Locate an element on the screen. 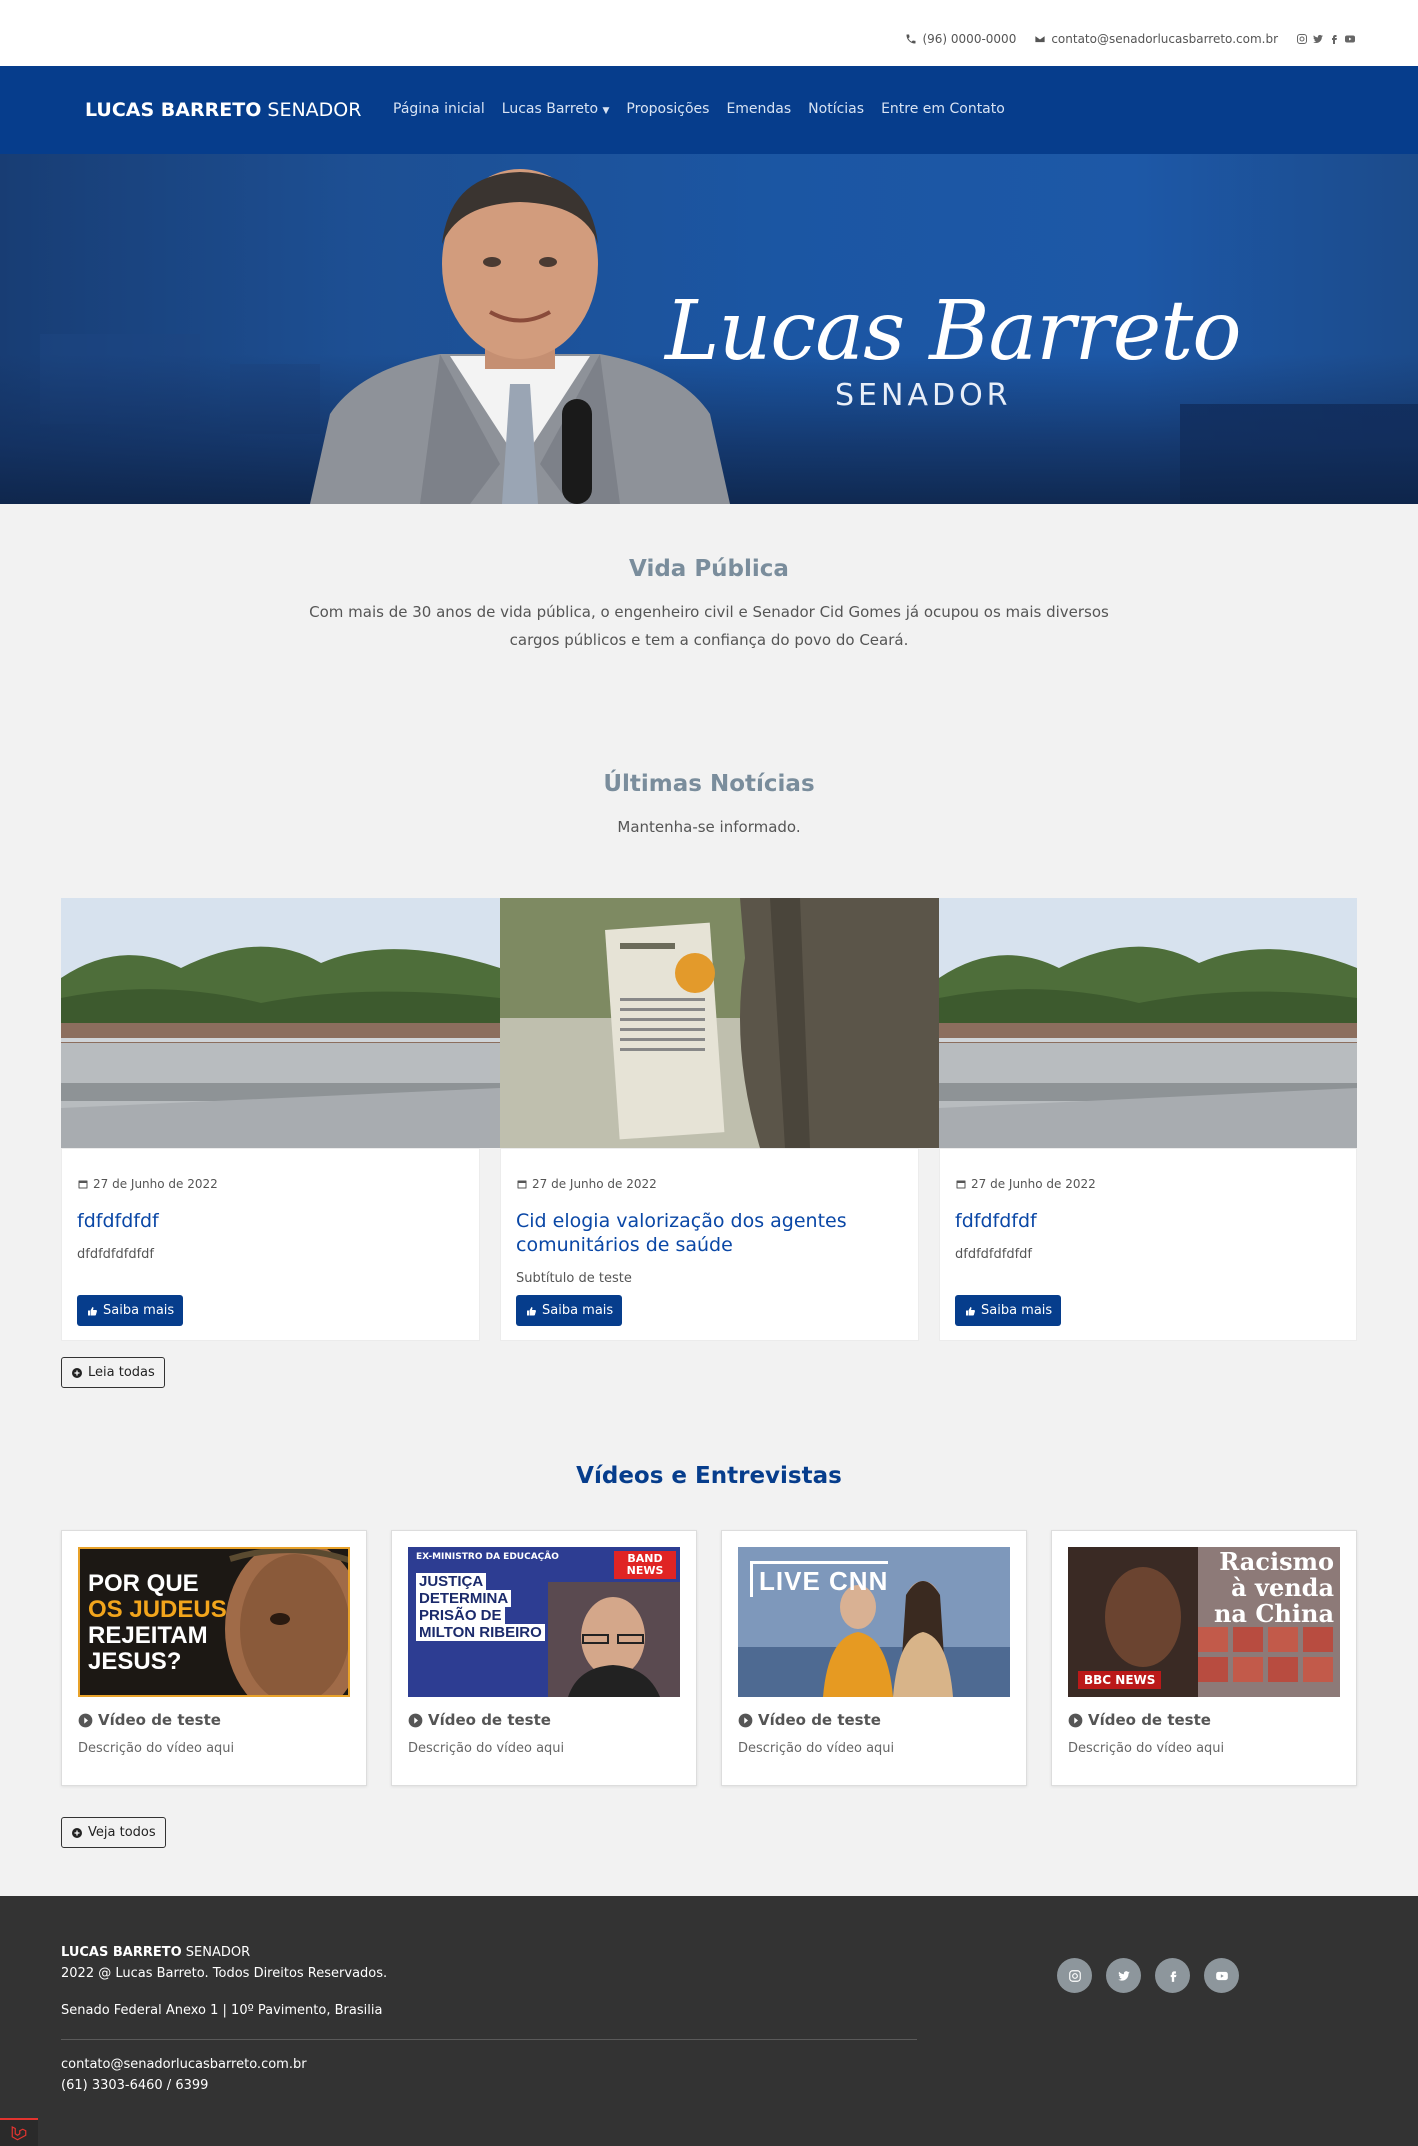 The height and width of the screenshot is (2146, 1418). brand-name: LUCAS BARRETO is located at coordinates (173, 110).